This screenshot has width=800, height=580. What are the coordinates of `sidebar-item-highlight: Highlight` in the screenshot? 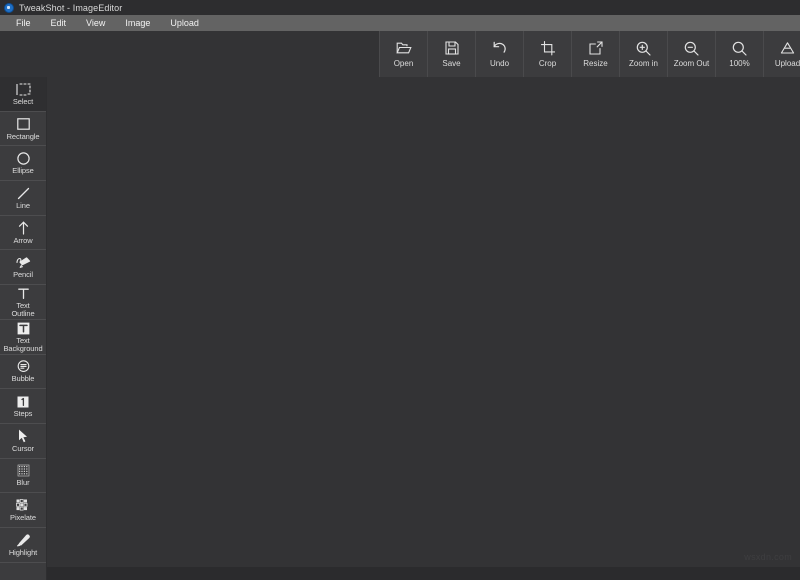 It's located at (23, 545).